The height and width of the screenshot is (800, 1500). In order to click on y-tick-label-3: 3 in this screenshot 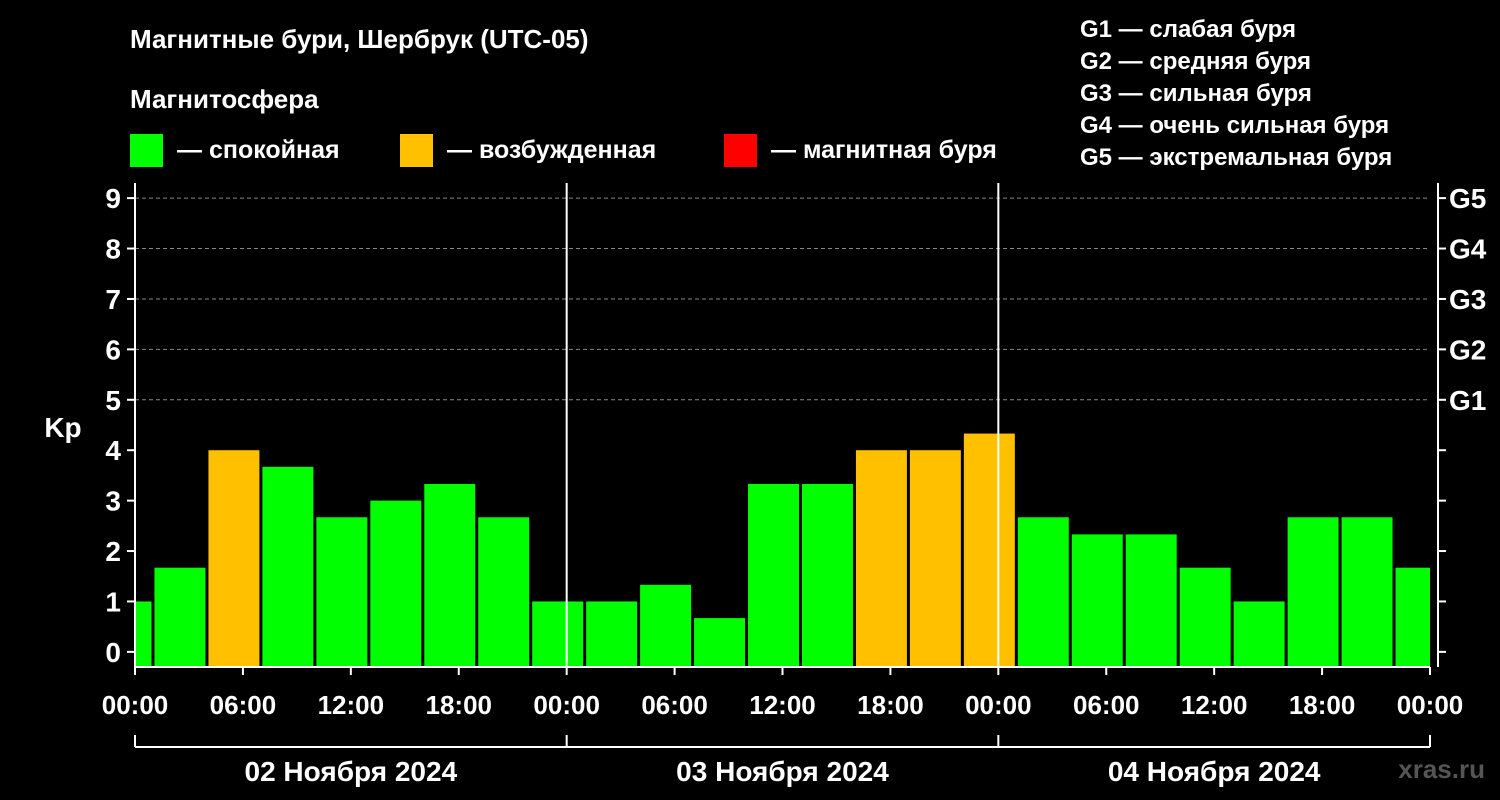, I will do `click(113, 501)`.